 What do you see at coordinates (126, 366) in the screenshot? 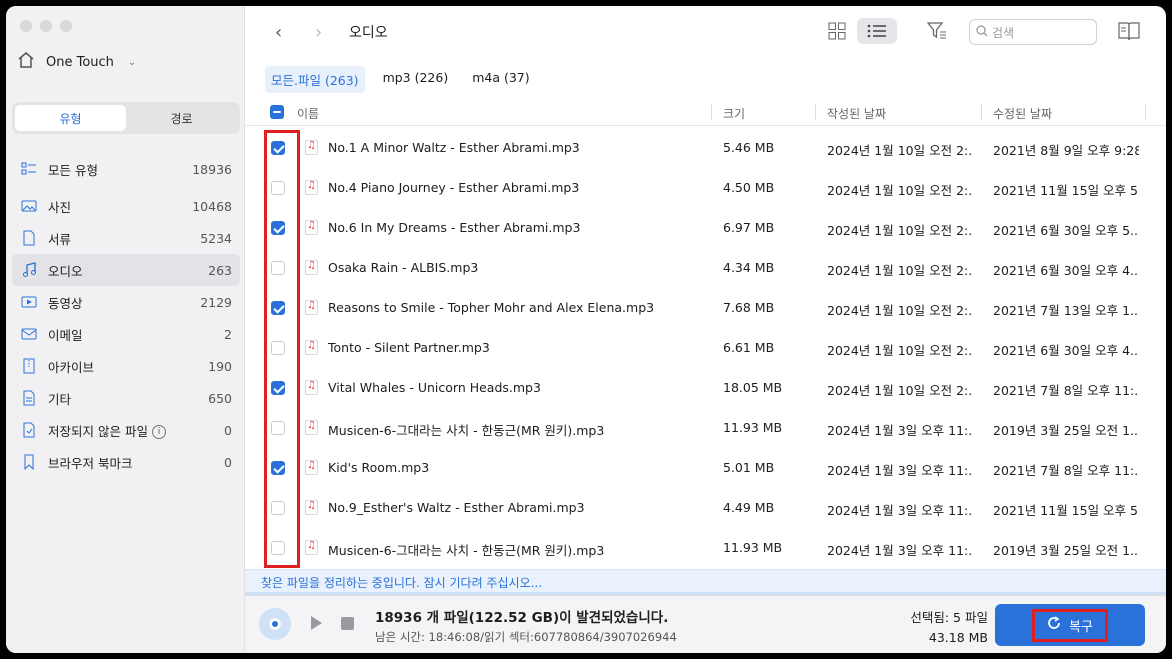
I see `category-archive: 아카이브 190` at bounding box center [126, 366].